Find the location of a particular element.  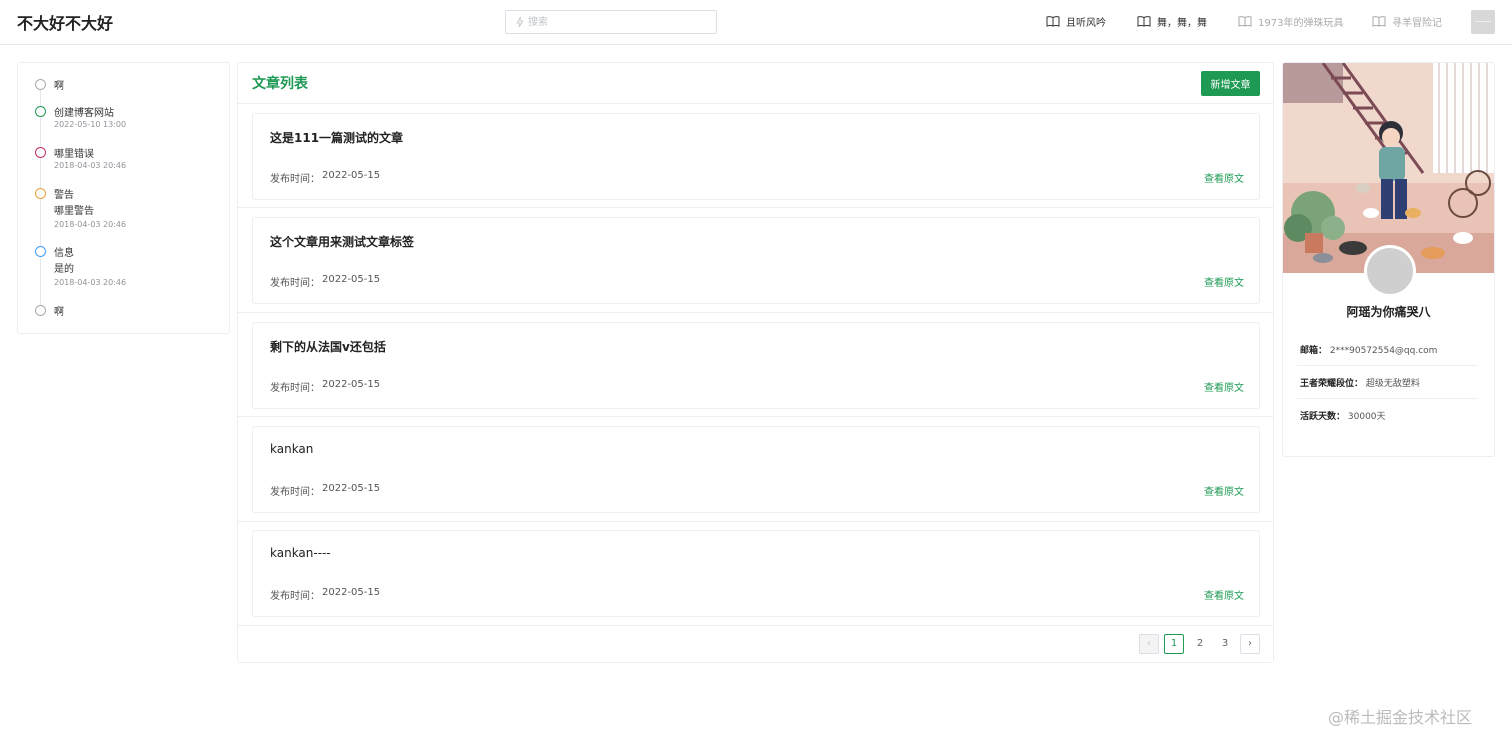

nav-item-1: 且听风吟 is located at coordinates (1076, 21).